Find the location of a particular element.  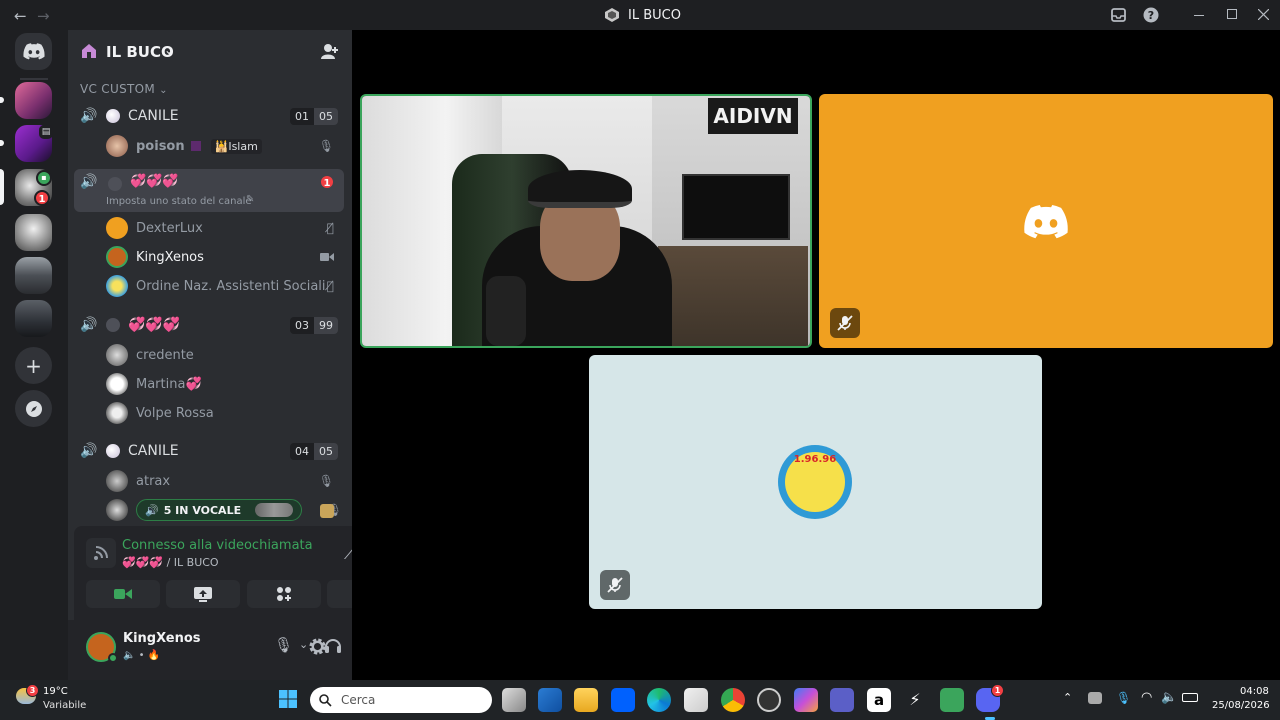

mic-options-chevron-icon: ⌄ is located at coordinates (303, 644).